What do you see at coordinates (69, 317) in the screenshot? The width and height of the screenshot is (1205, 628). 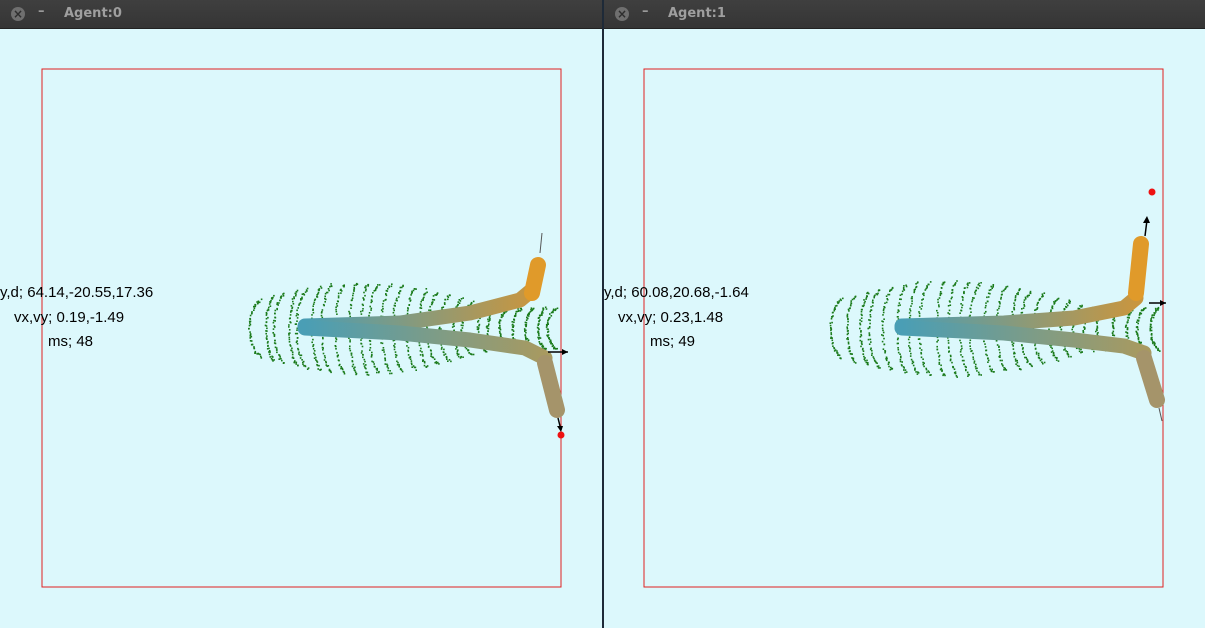 I see `hud-velocity: vx,vy; 0.19,-1.49` at bounding box center [69, 317].